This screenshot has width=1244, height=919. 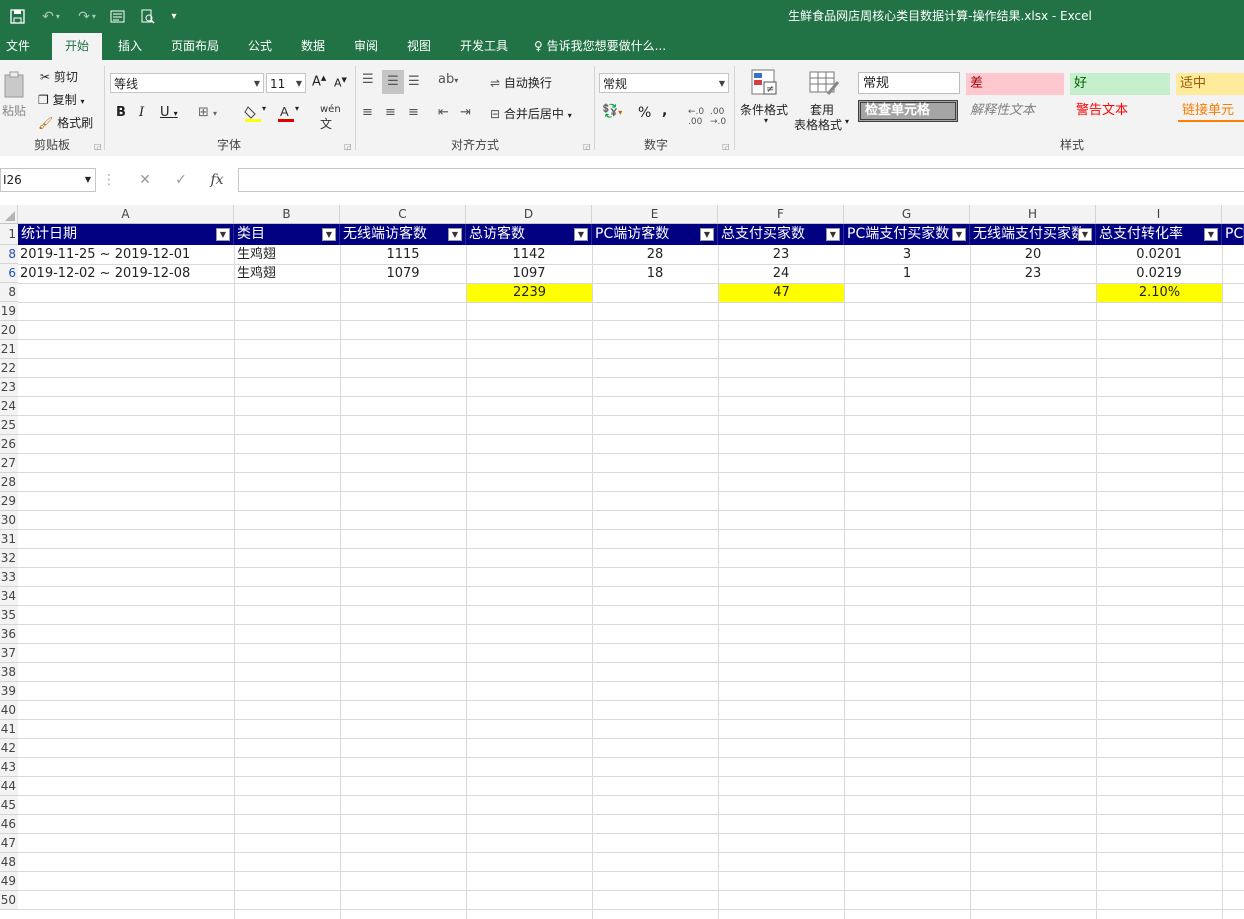 I want to click on table-cell: 28, so click(x=655, y=254).